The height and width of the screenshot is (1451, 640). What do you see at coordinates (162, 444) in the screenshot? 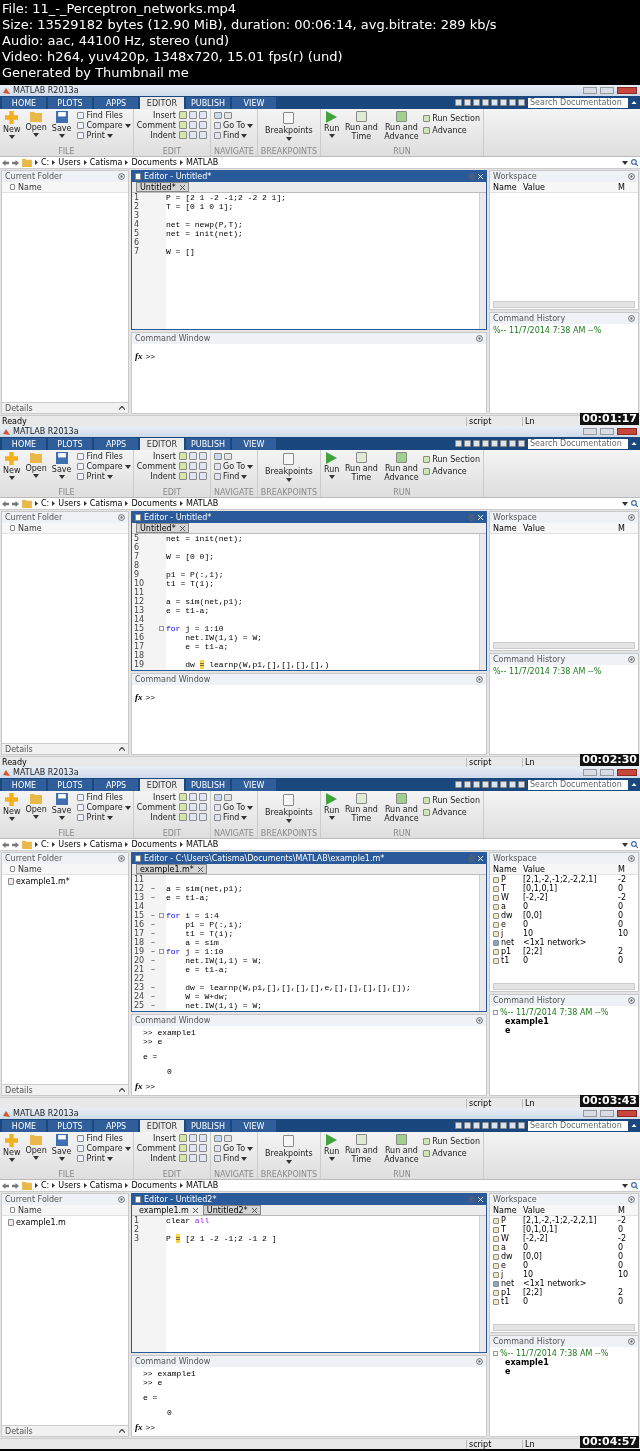
I see `ribbon-tab: EDITOR` at bounding box center [162, 444].